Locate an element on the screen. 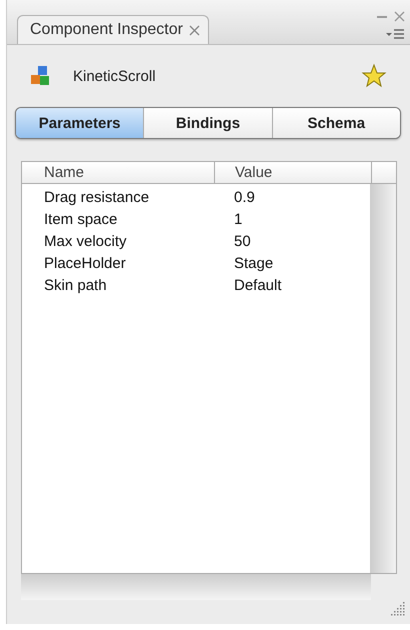  panel-tab: Component Inspector is located at coordinates (113, 29).